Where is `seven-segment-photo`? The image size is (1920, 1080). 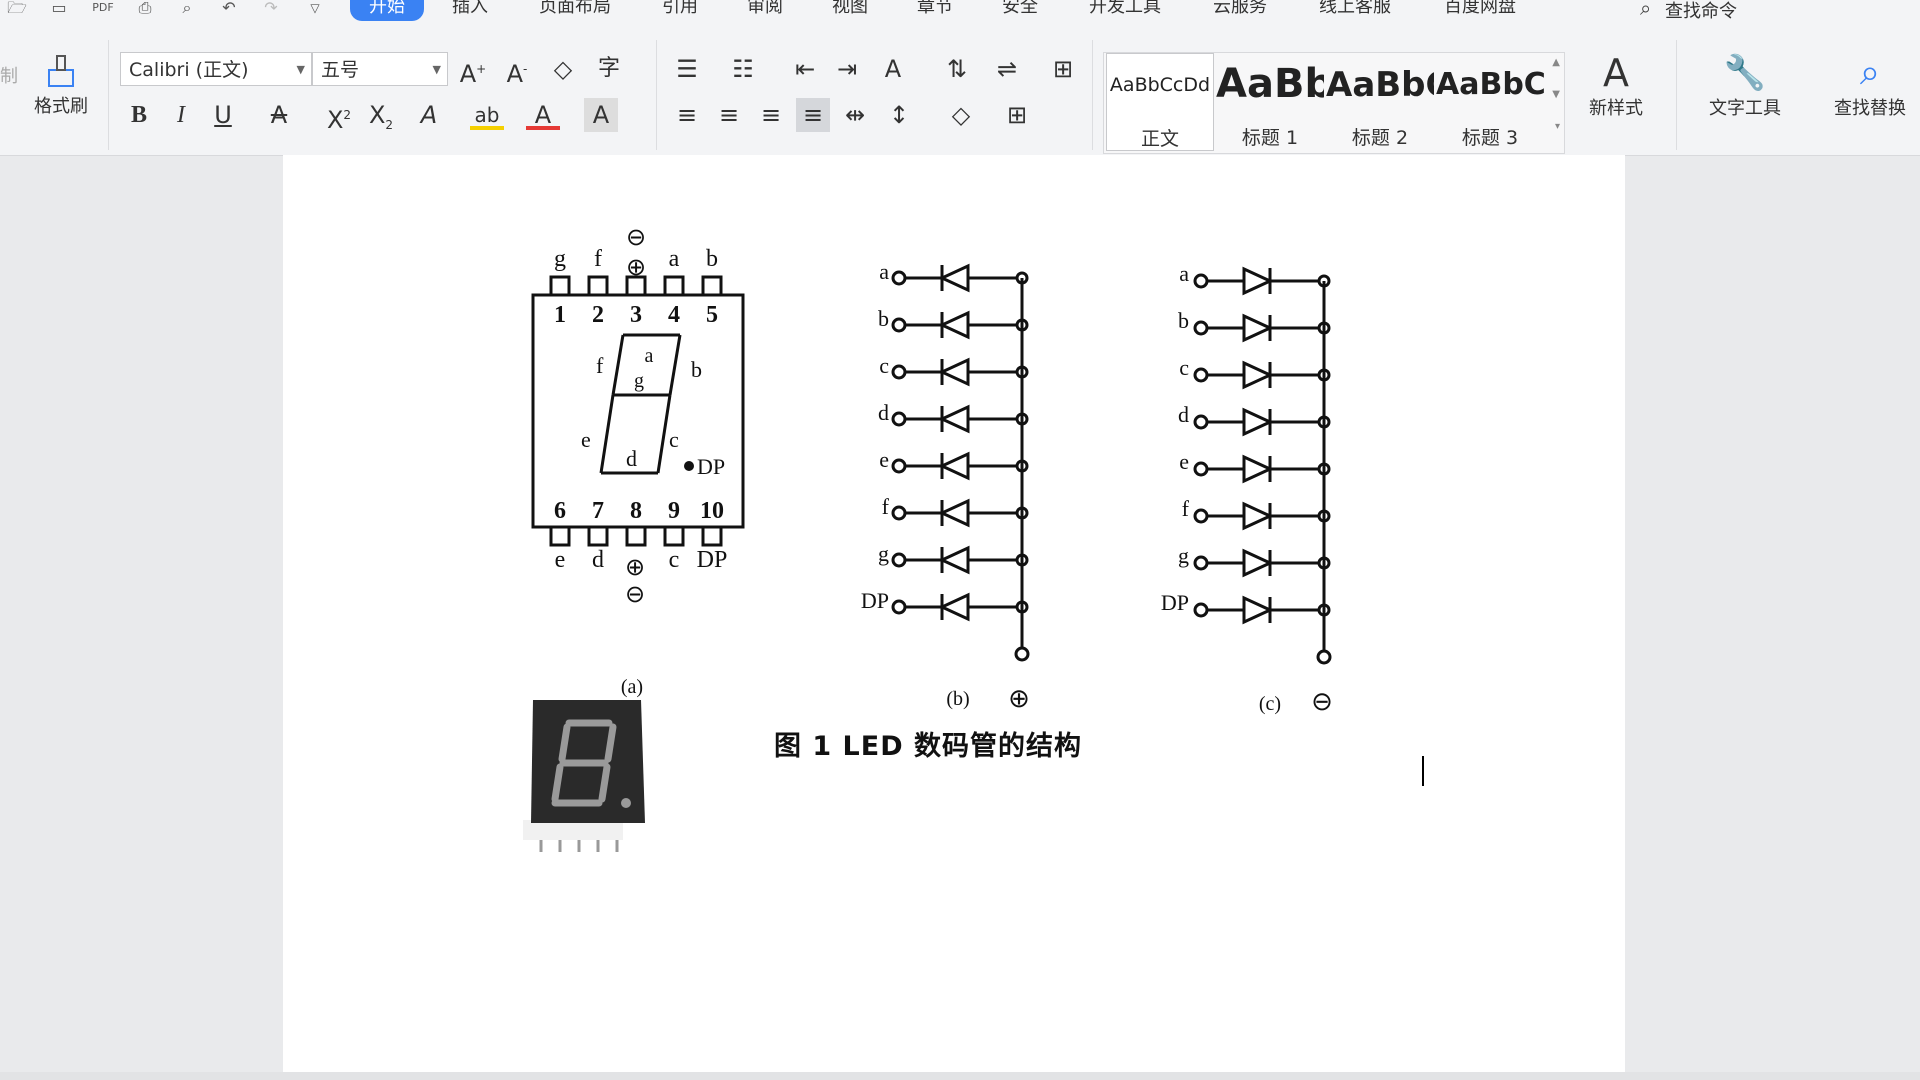 seven-segment-photo is located at coordinates (584, 776).